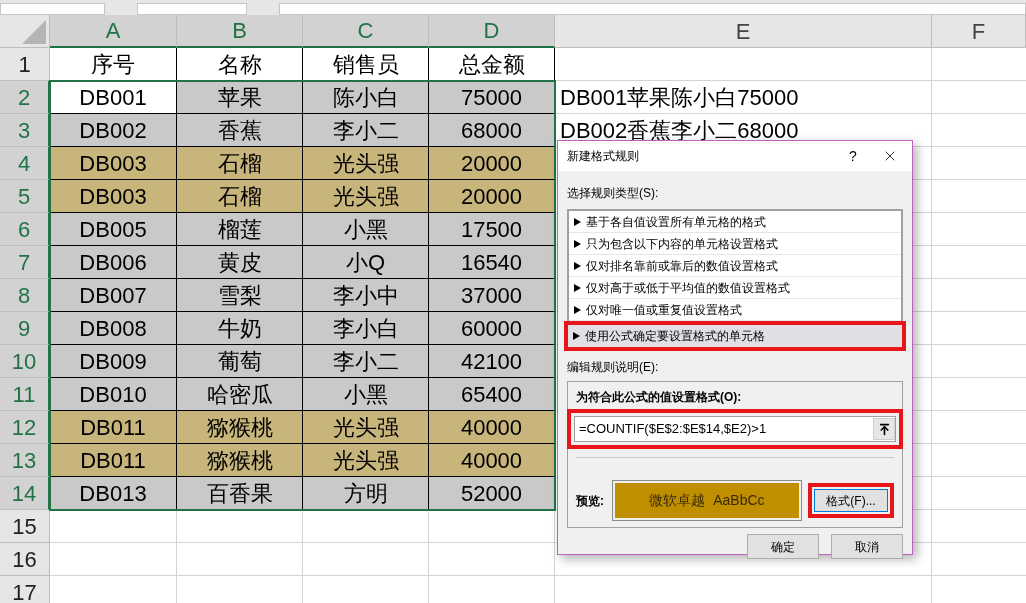  I want to click on rule-type-label: 选择规则类型(S):, so click(613, 193).